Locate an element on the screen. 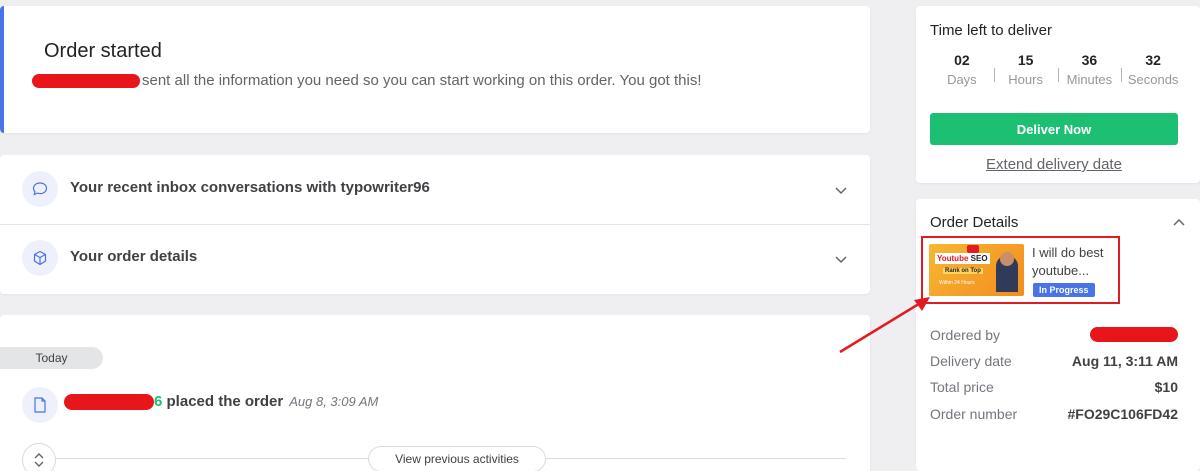 The width and height of the screenshot is (1200, 471). banner-title: Order started is located at coordinates (103, 51).